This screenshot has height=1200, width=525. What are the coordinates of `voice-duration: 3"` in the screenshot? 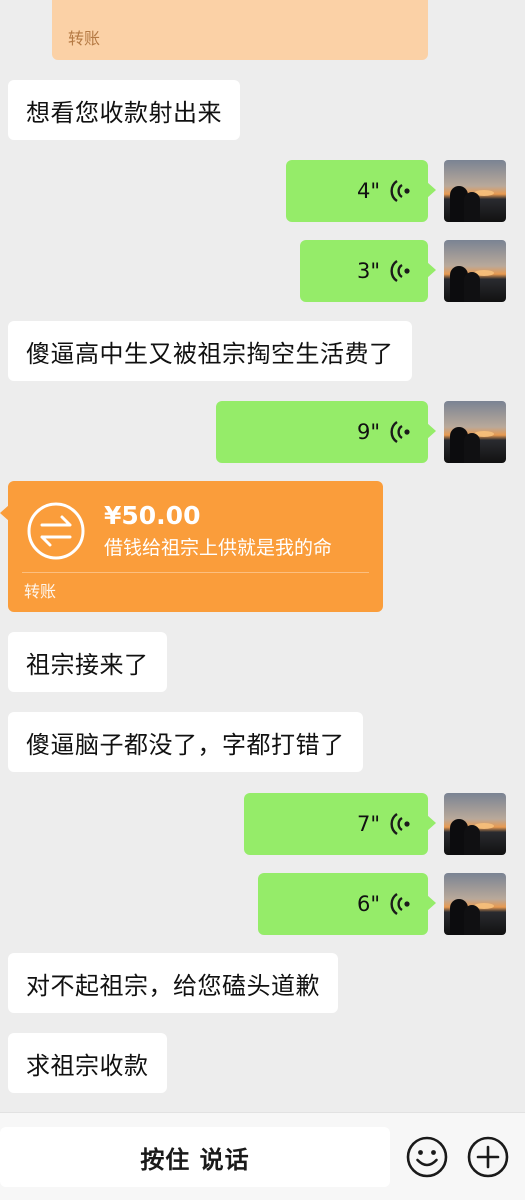 It's located at (368, 271).